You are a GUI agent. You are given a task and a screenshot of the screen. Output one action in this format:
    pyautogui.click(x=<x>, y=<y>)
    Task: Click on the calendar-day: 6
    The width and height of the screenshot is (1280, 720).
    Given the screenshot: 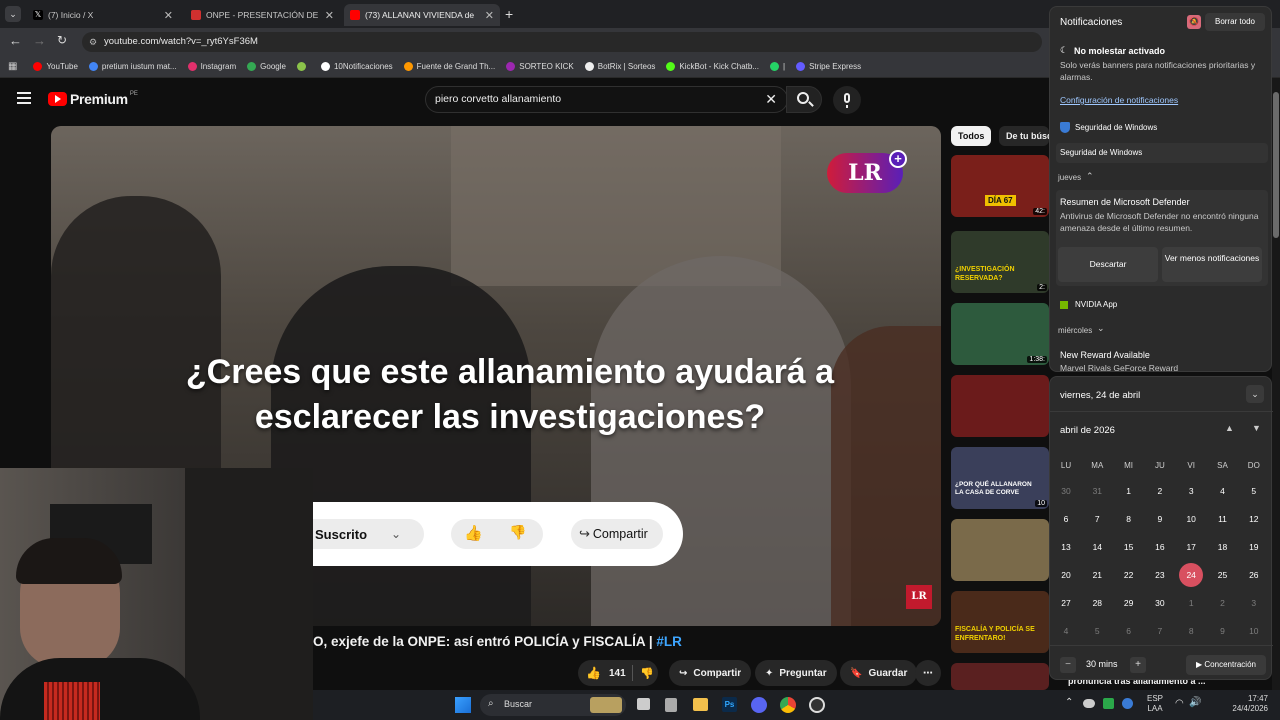 What is the action you would take?
    pyautogui.click(x=1129, y=631)
    